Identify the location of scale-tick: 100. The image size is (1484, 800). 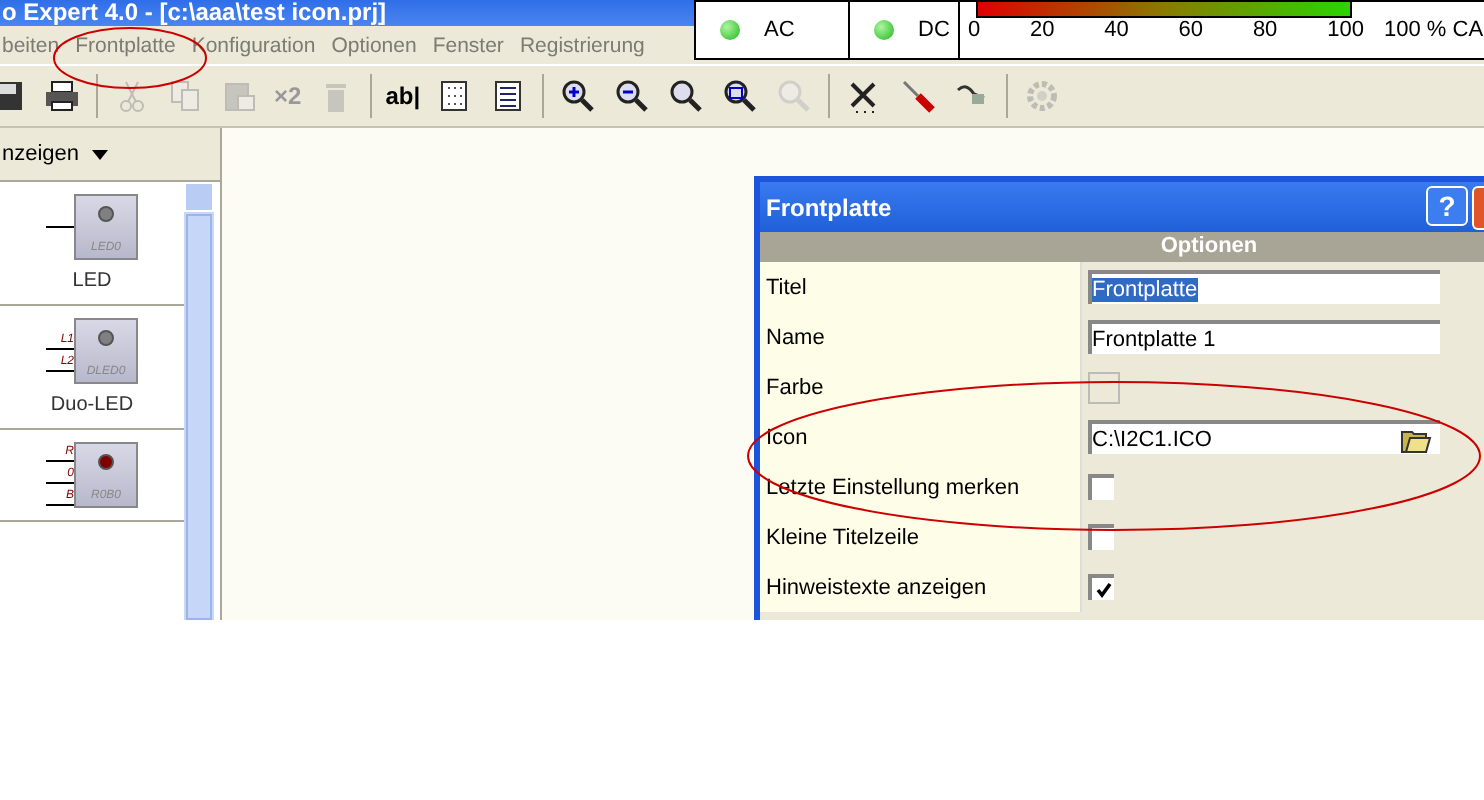
(1345, 30).